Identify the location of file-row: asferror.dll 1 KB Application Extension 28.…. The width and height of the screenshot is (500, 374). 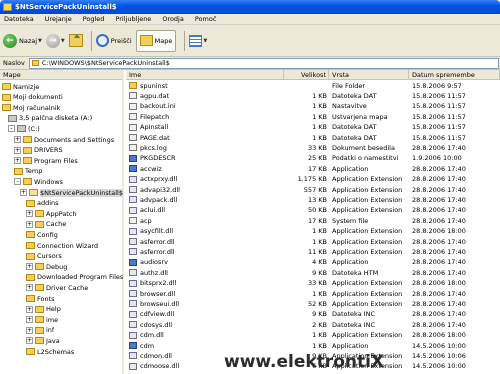
(313, 241).